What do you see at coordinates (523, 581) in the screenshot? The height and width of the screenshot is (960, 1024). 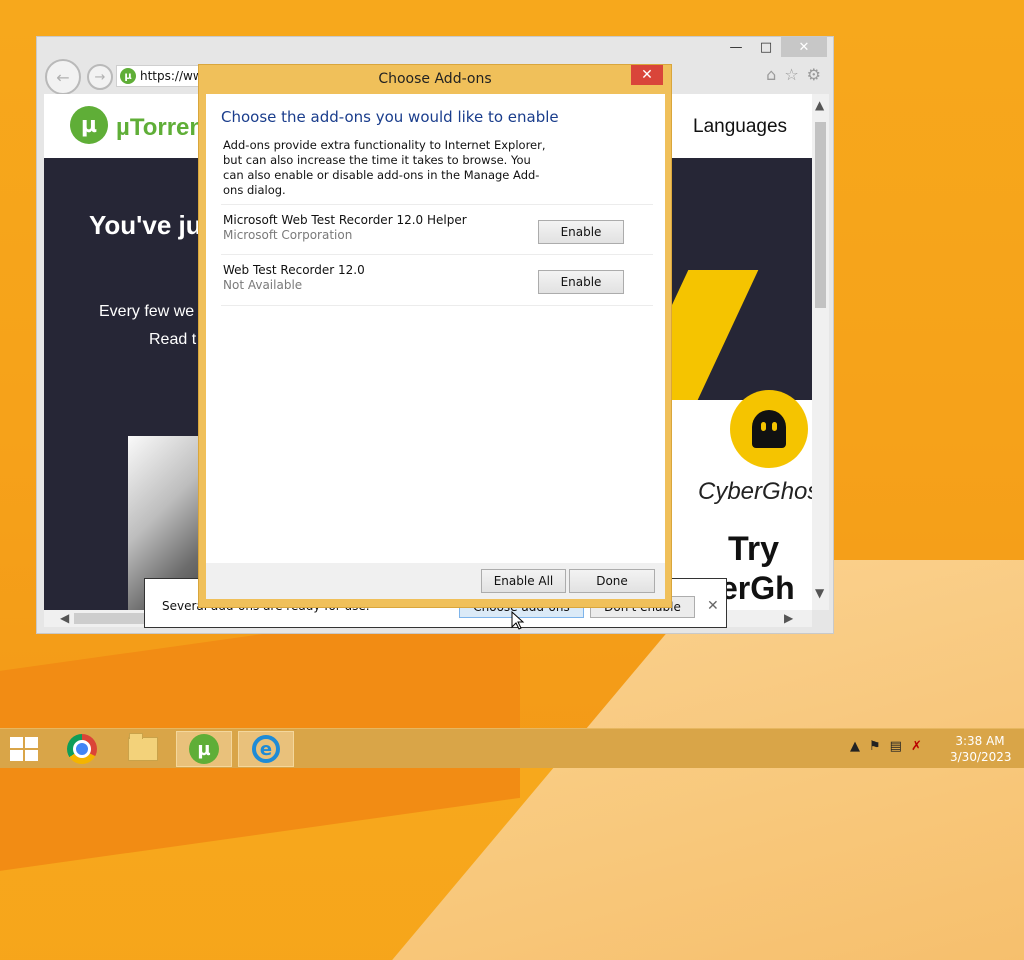 I see `enable-all-button: Enable All` at bounding box center [523, 581].